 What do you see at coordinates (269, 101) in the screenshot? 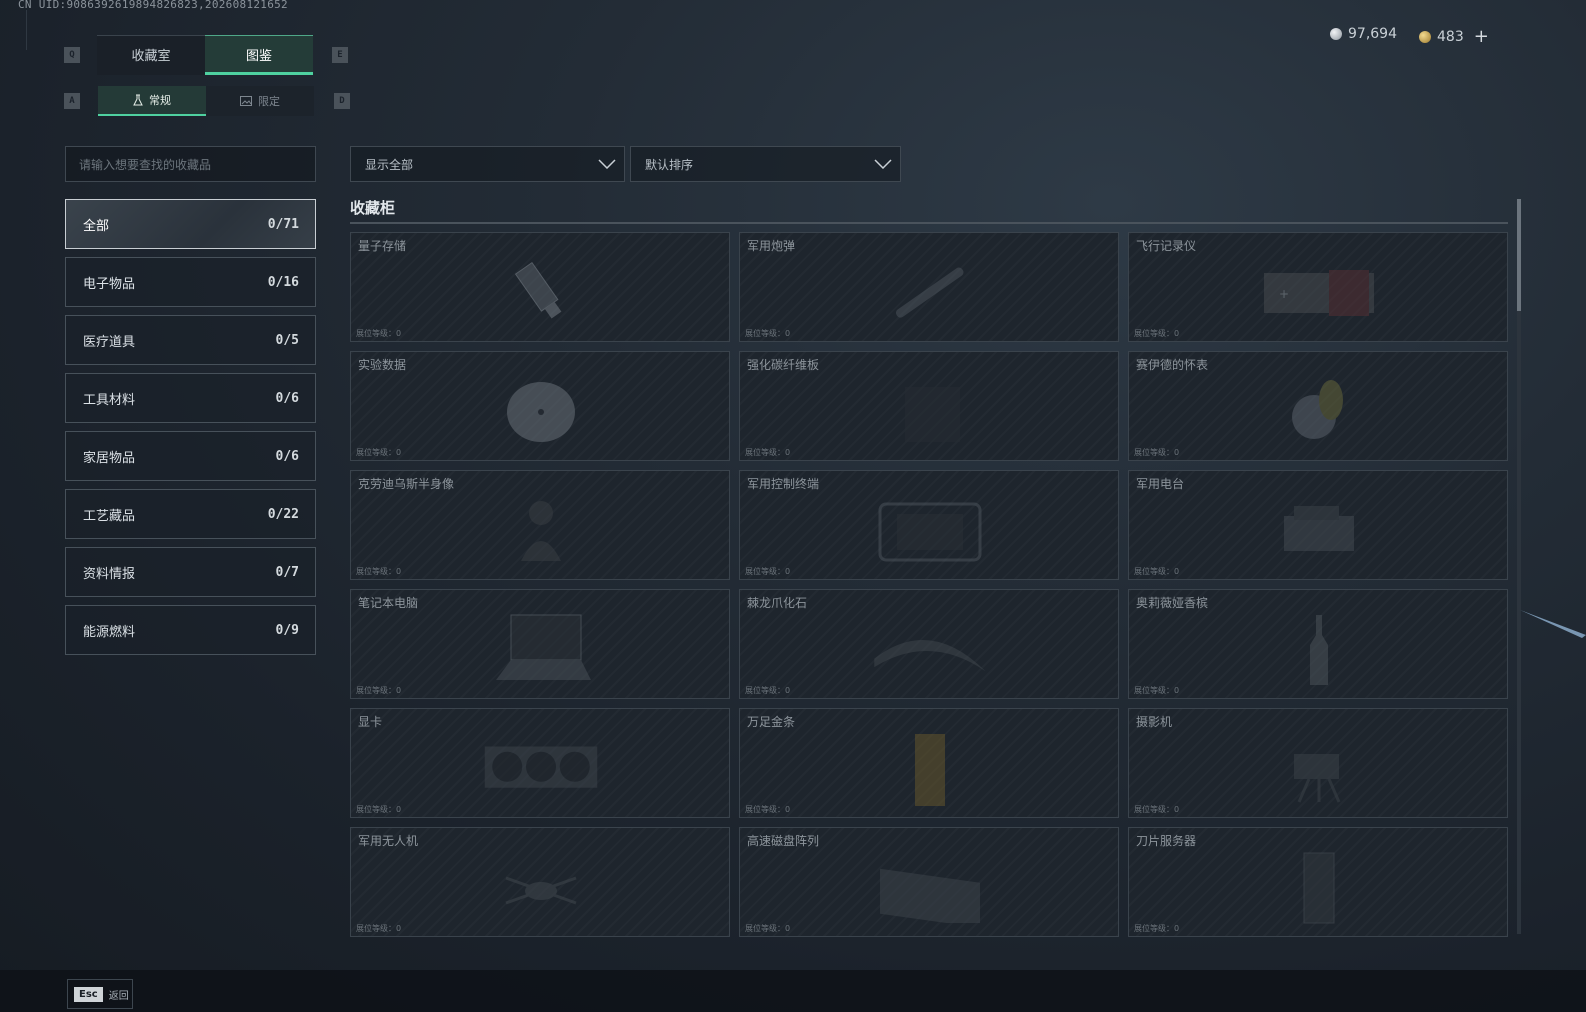
I see `subtab-limited-label: 限定` at bounding box center [269, 101].